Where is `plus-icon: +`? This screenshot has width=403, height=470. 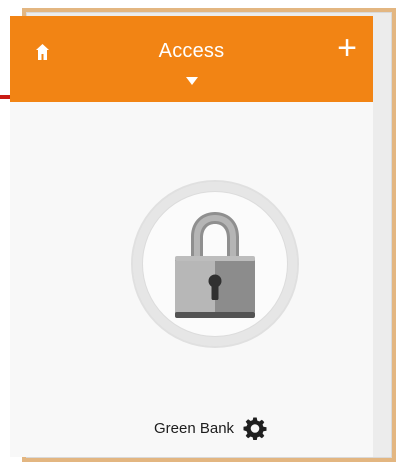
plus-icon: + is located at coordinates (347, 48).